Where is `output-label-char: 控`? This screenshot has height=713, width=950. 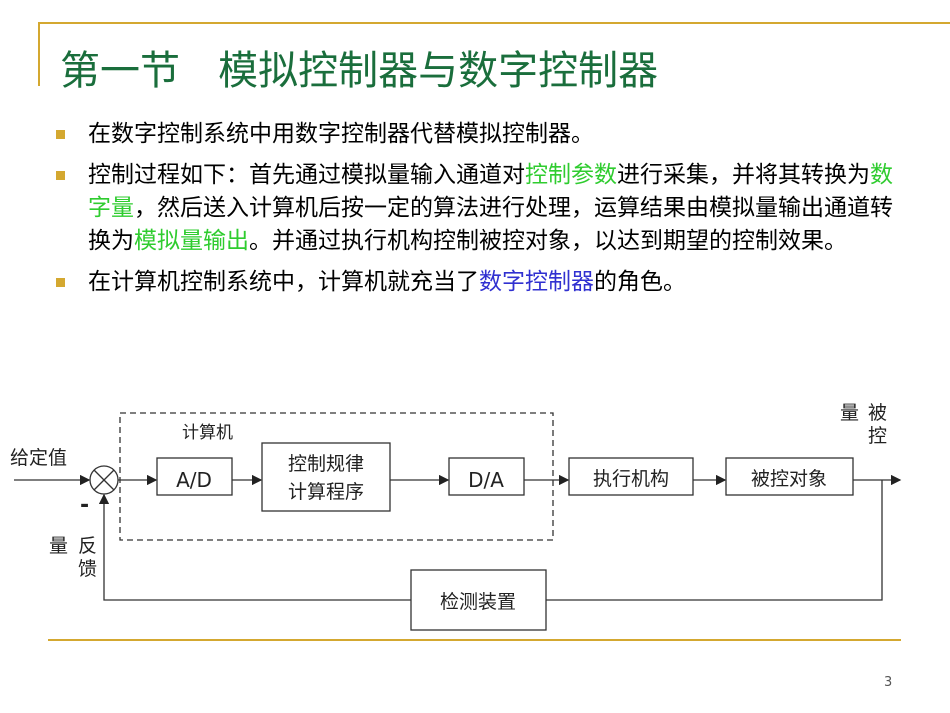
output-label-char: 控 is located at coordinates (877, 436).